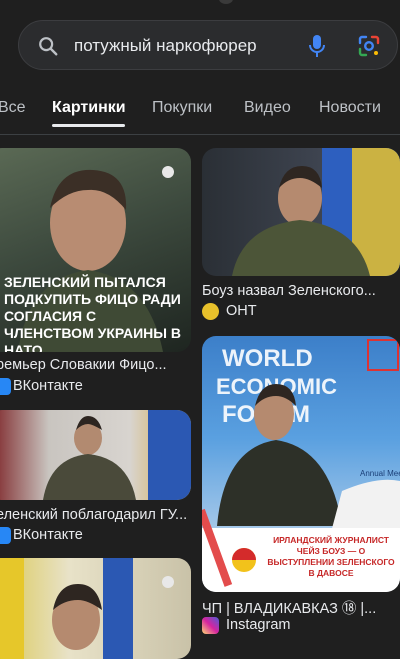 Image resolution: width=400 pixels, height=659 pixels. Describe the element at coordinates (182, 108) in the screenshot. I see `tab-shopping: Покупки` at that location.